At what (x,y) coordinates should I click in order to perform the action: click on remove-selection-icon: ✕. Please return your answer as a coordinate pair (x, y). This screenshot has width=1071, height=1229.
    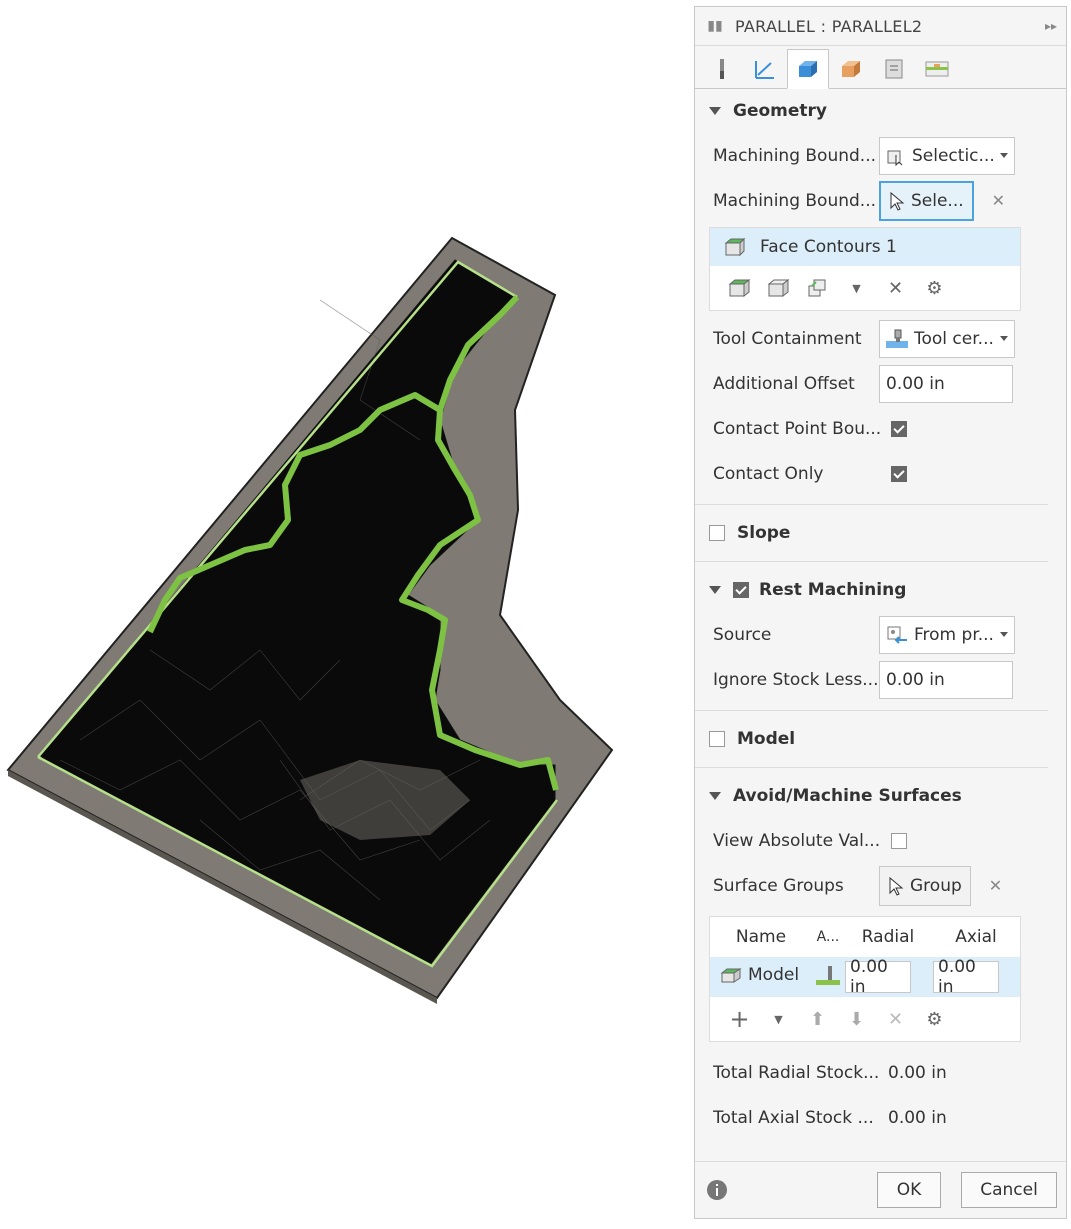
    Looking at the image, I should click on (895, 288).